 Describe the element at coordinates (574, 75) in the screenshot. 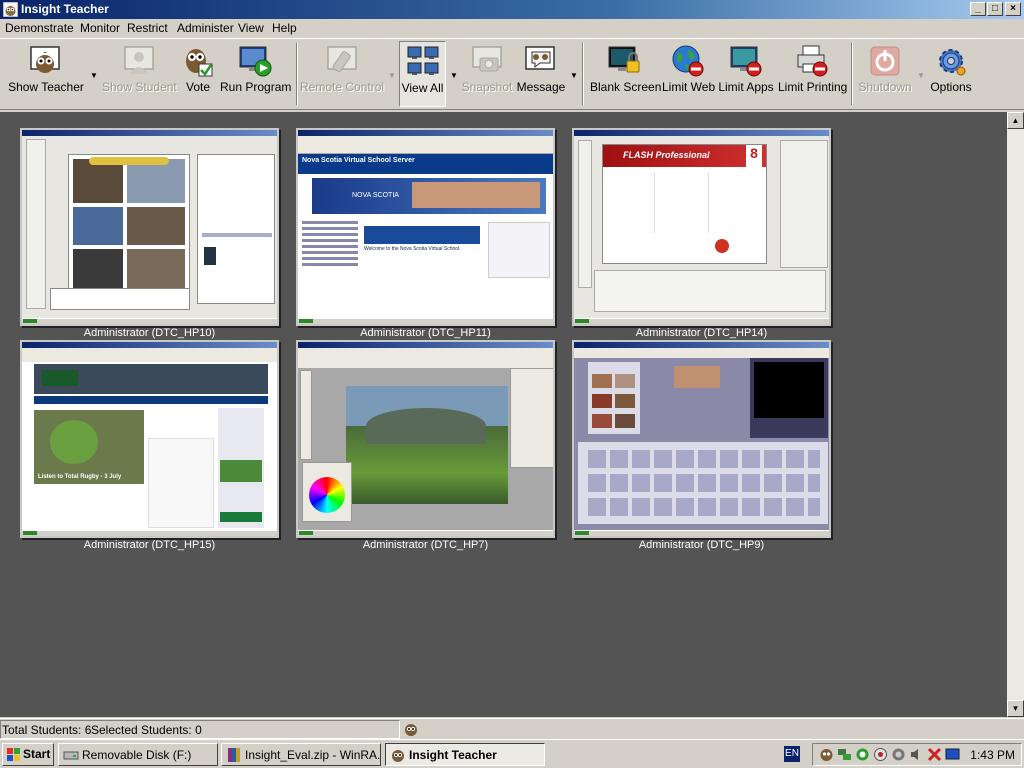

I see `message-dropdown-icon: ▼` at that location.